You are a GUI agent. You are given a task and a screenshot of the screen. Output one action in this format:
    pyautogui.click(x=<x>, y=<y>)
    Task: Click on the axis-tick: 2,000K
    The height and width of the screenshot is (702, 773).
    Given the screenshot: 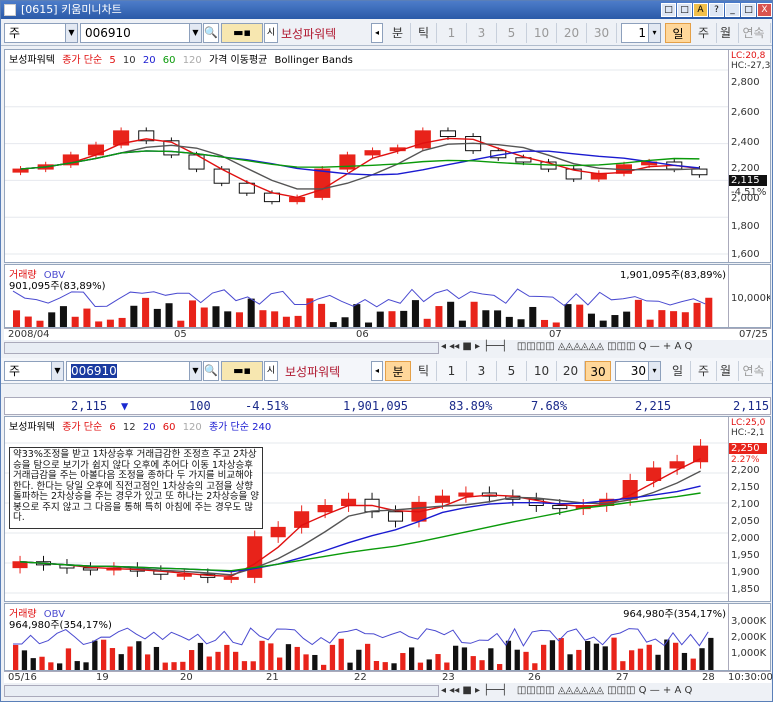 What is the action you would take?
    pyautogui.click(x=749, y=637)
    